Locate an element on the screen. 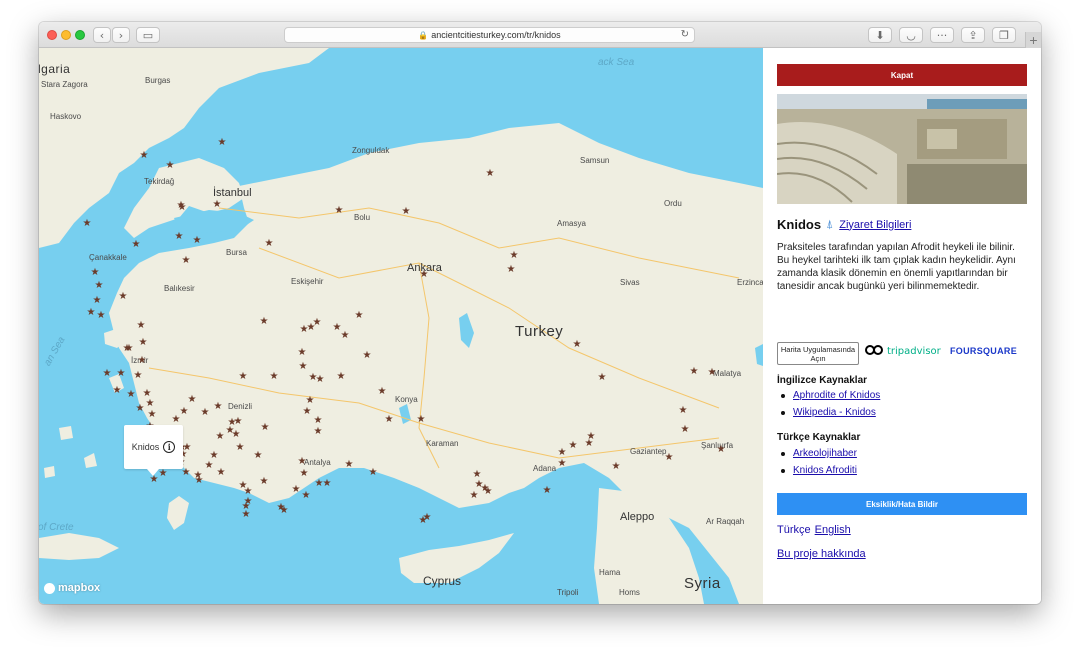  info-icon: i is located at coordinates (169, 447).